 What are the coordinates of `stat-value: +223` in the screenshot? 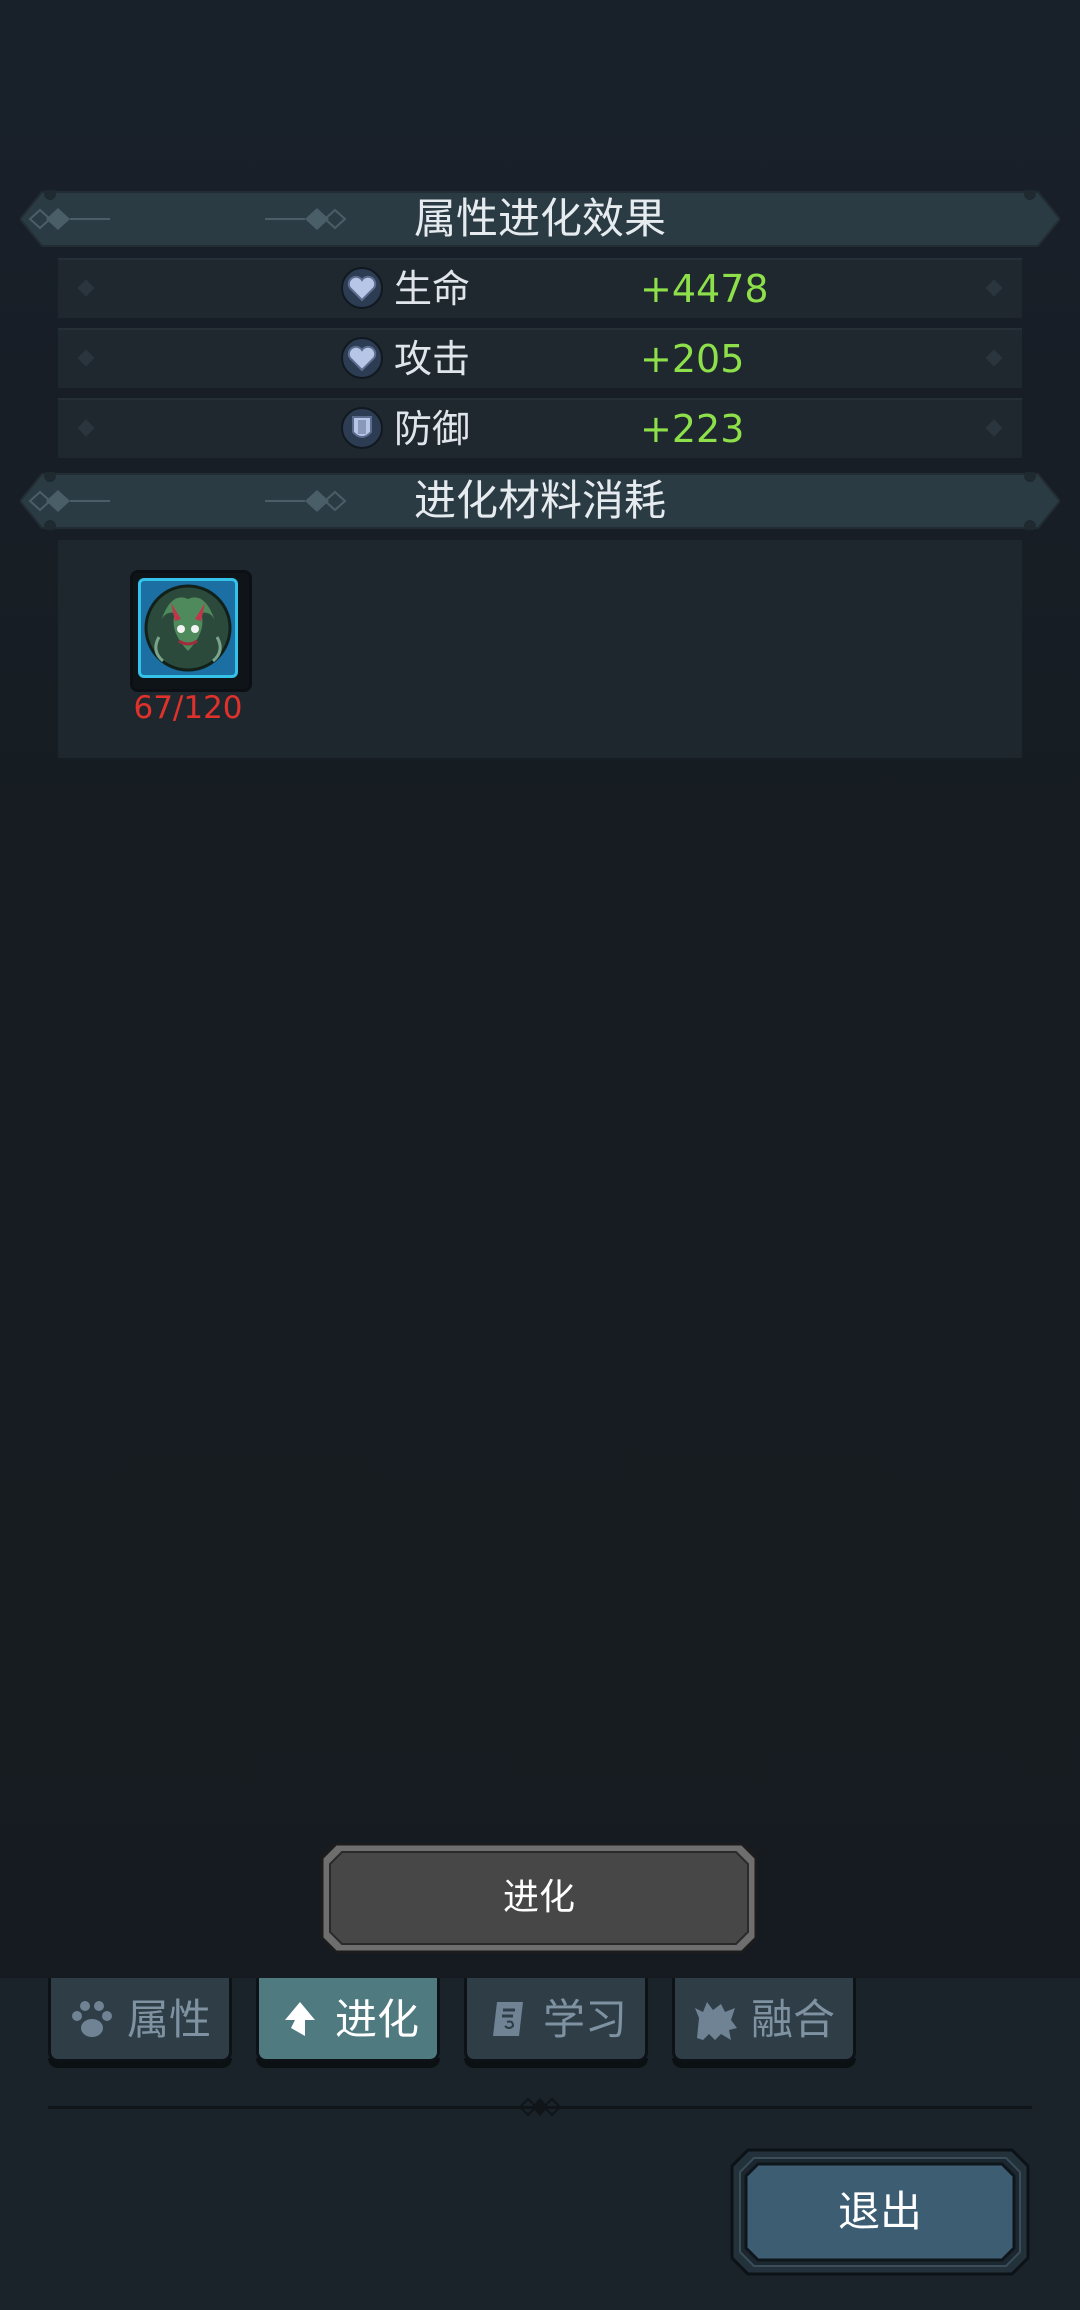 It's located at (692, 429).